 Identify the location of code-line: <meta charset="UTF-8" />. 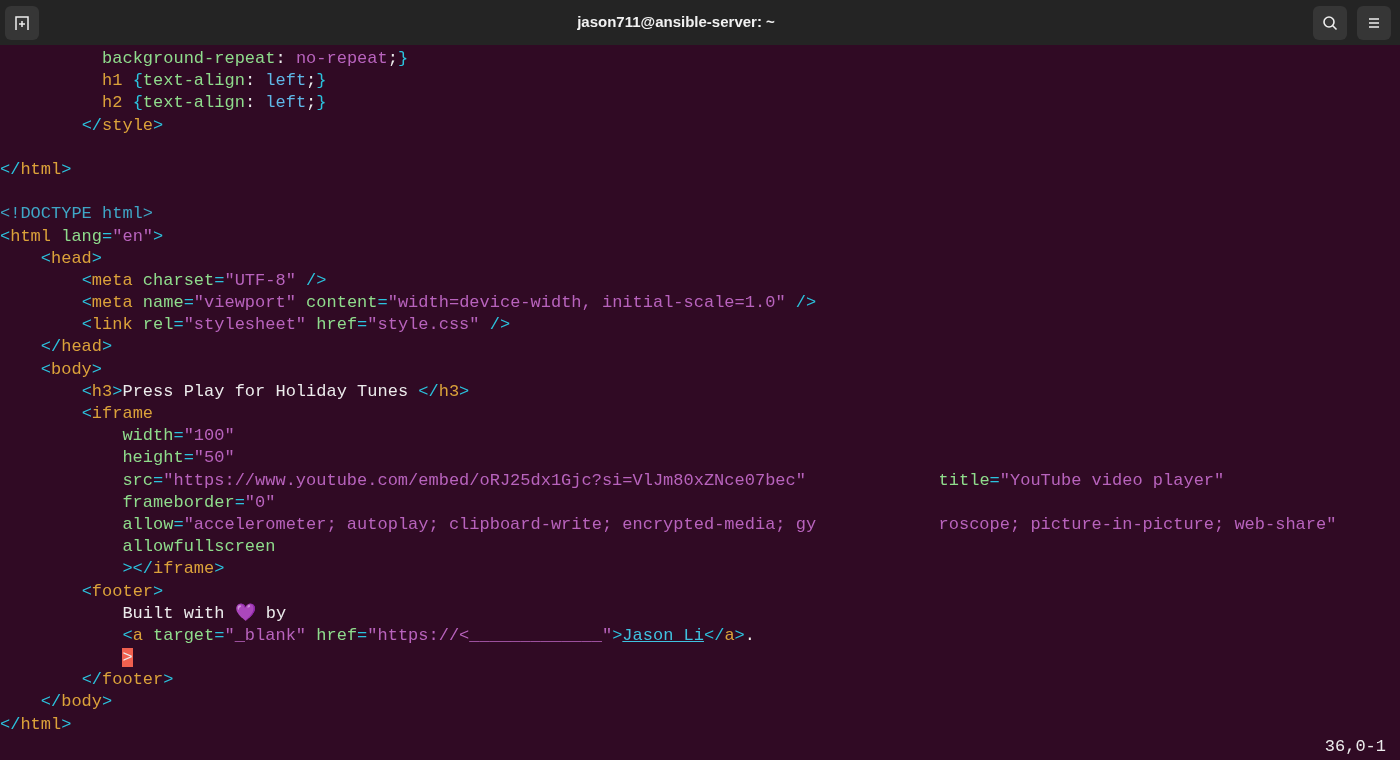
(204, 280).